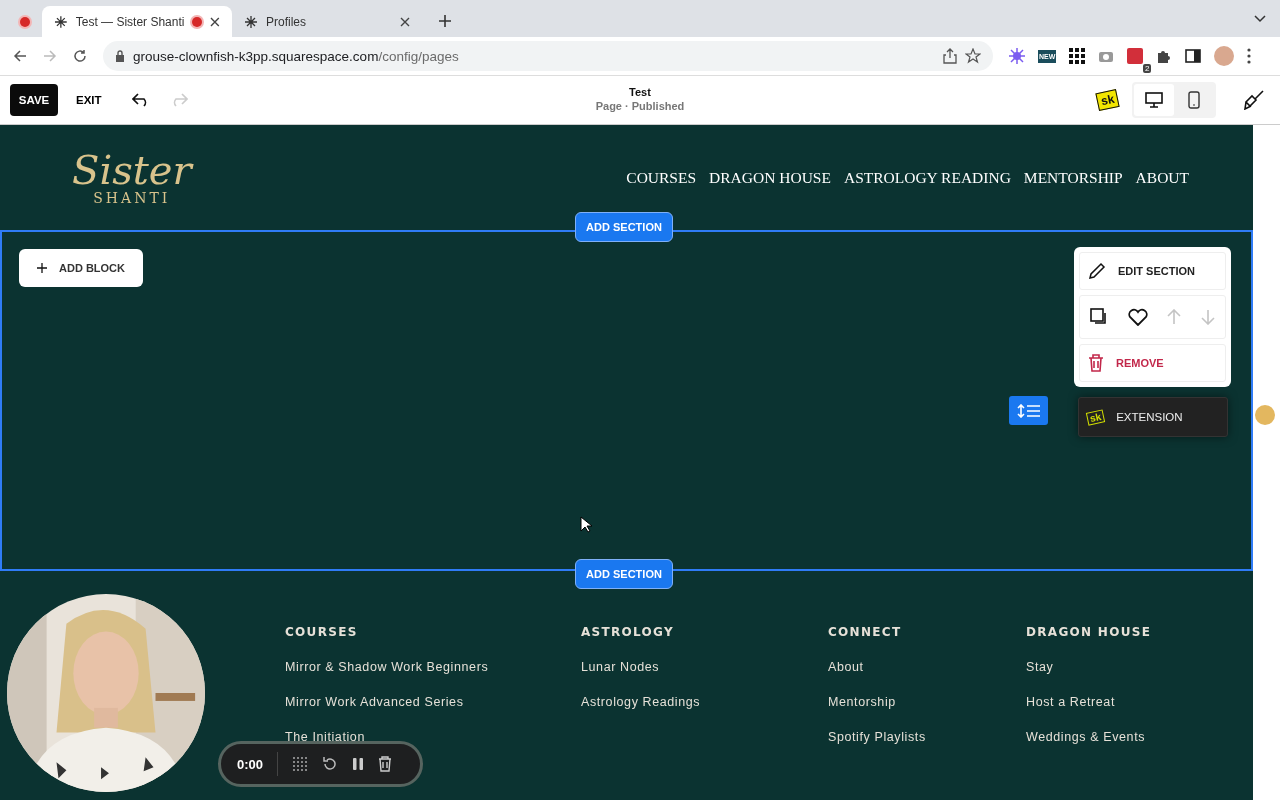  What do you see at coordinates (81, 268) in the screenshot?
I see `add-block-button: ADD BLOCK` at bounding box center [81, 268].